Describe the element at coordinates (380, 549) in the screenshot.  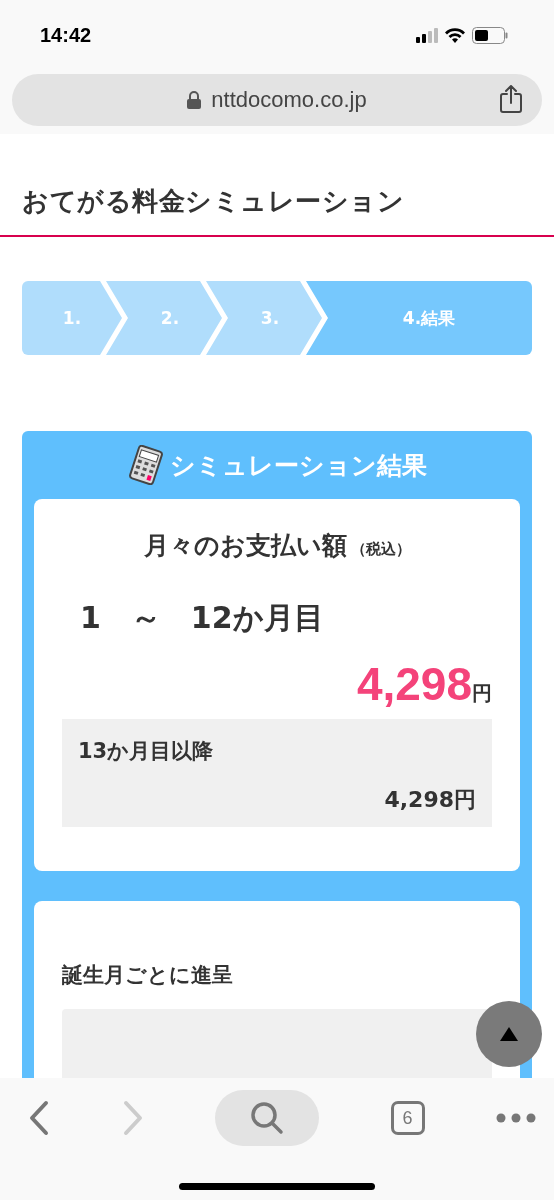
I see `tax-note: （税込）` at that location.